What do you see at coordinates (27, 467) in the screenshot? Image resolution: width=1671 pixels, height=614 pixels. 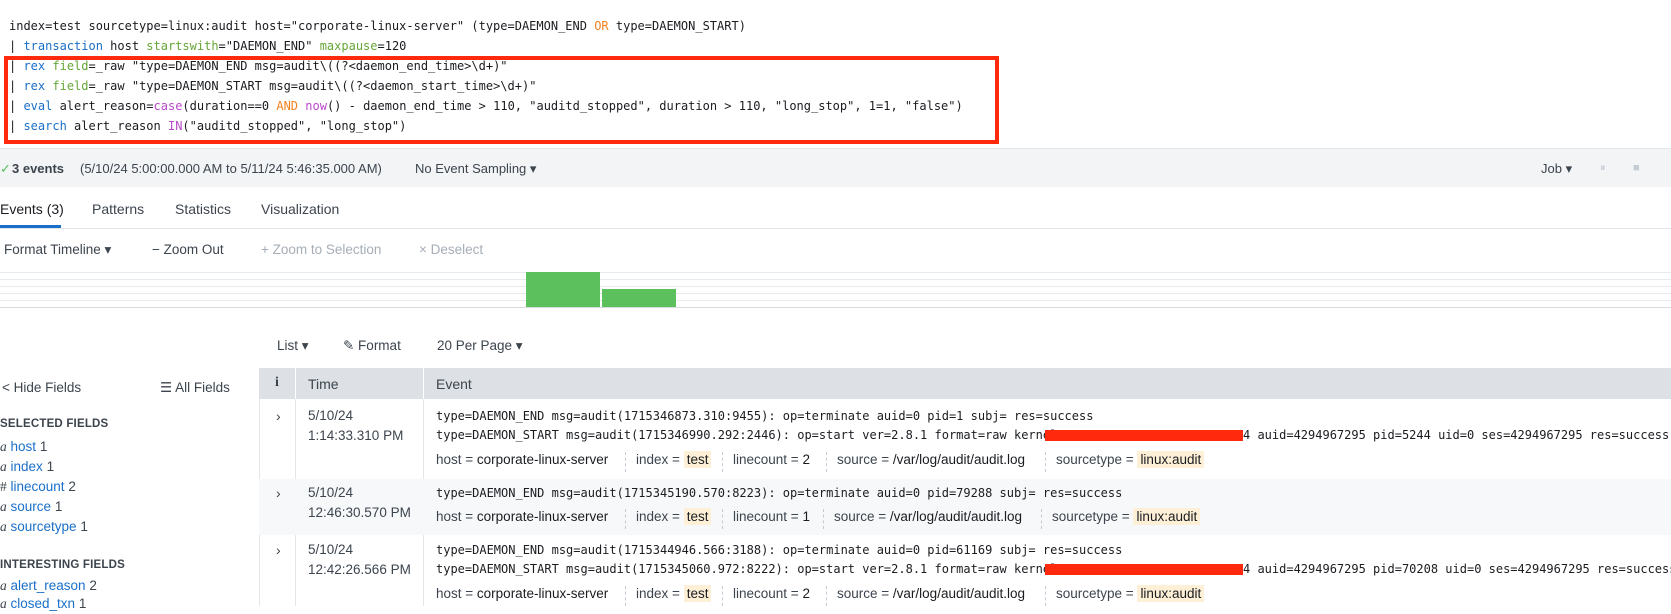 I see `field-item-index: a index 1` at bounding box center [27, 467].